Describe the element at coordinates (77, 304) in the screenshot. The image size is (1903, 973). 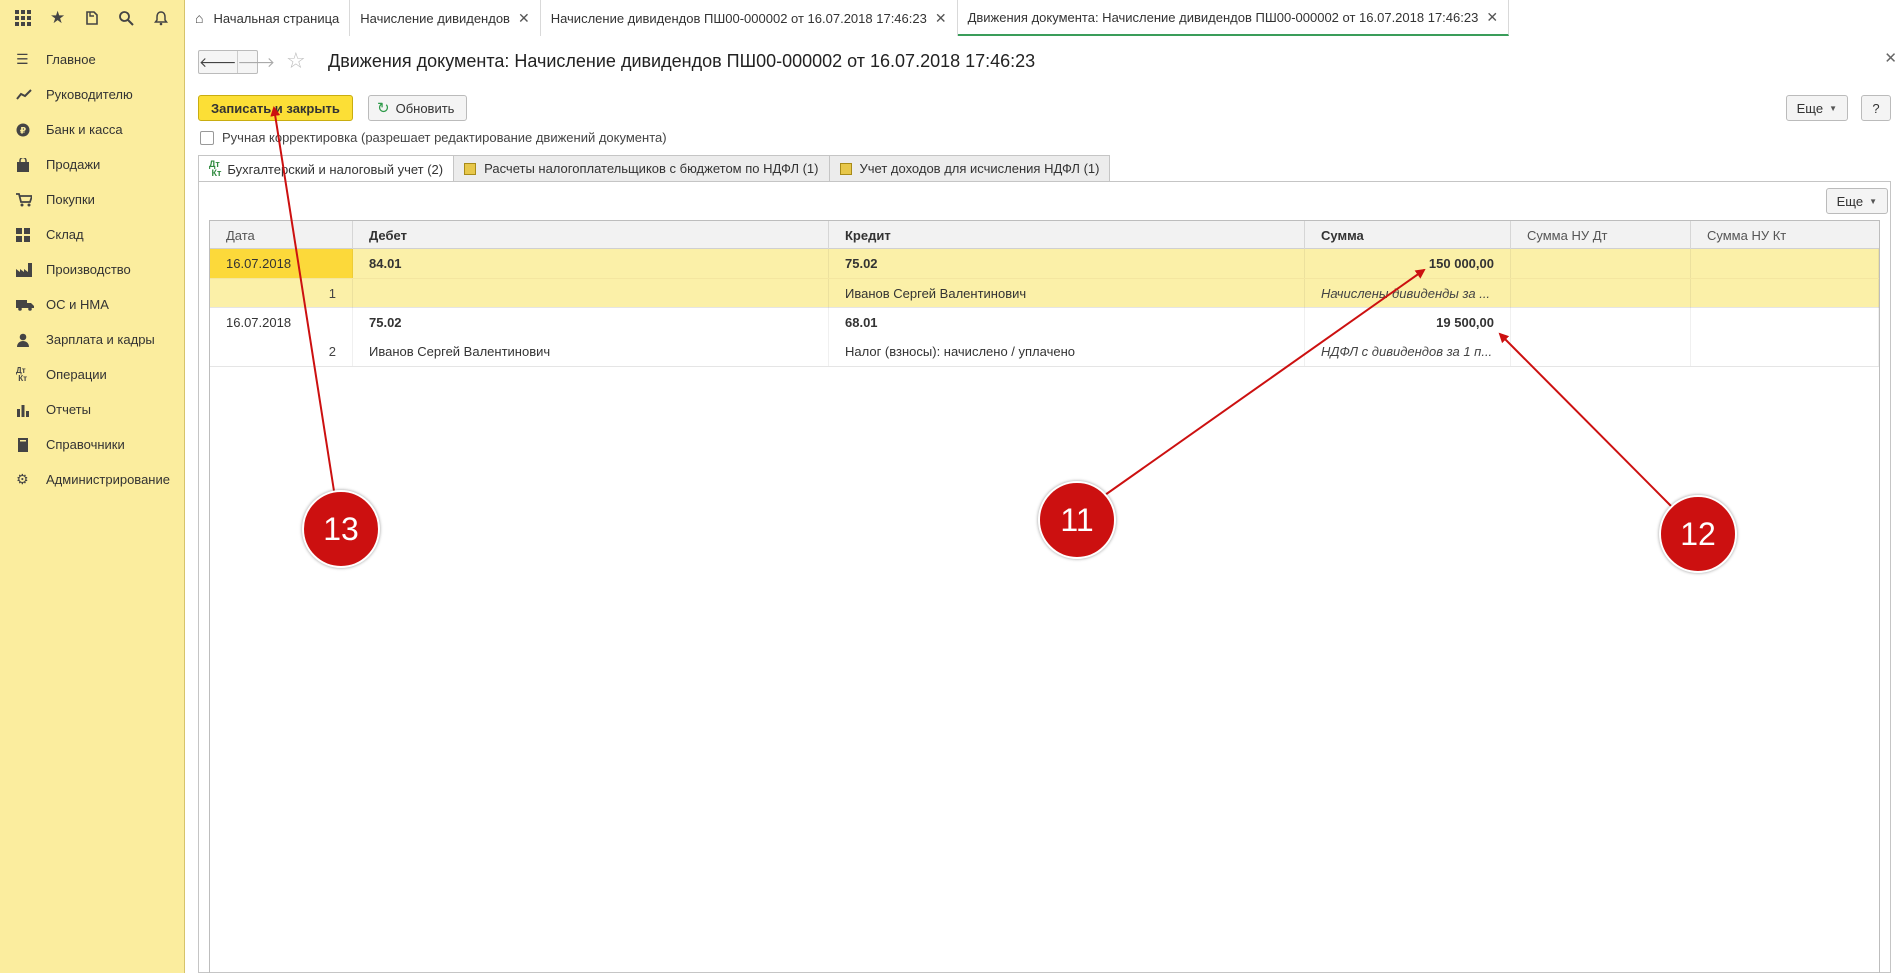
I see `sidebar-item-label: ОС и НМА` at that location.